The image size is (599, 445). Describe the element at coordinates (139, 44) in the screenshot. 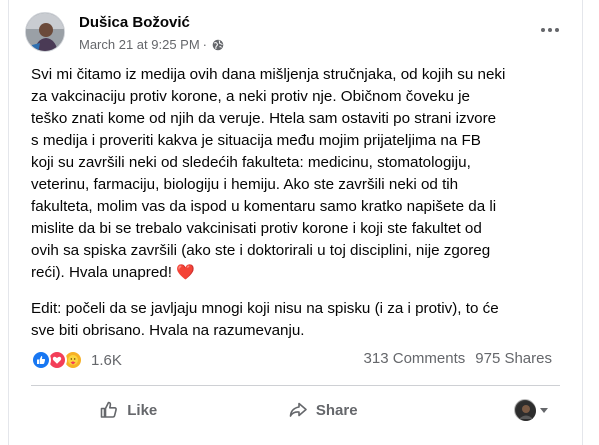

I see `post-timestamp: March 21 at 9:25 PM` at that location.